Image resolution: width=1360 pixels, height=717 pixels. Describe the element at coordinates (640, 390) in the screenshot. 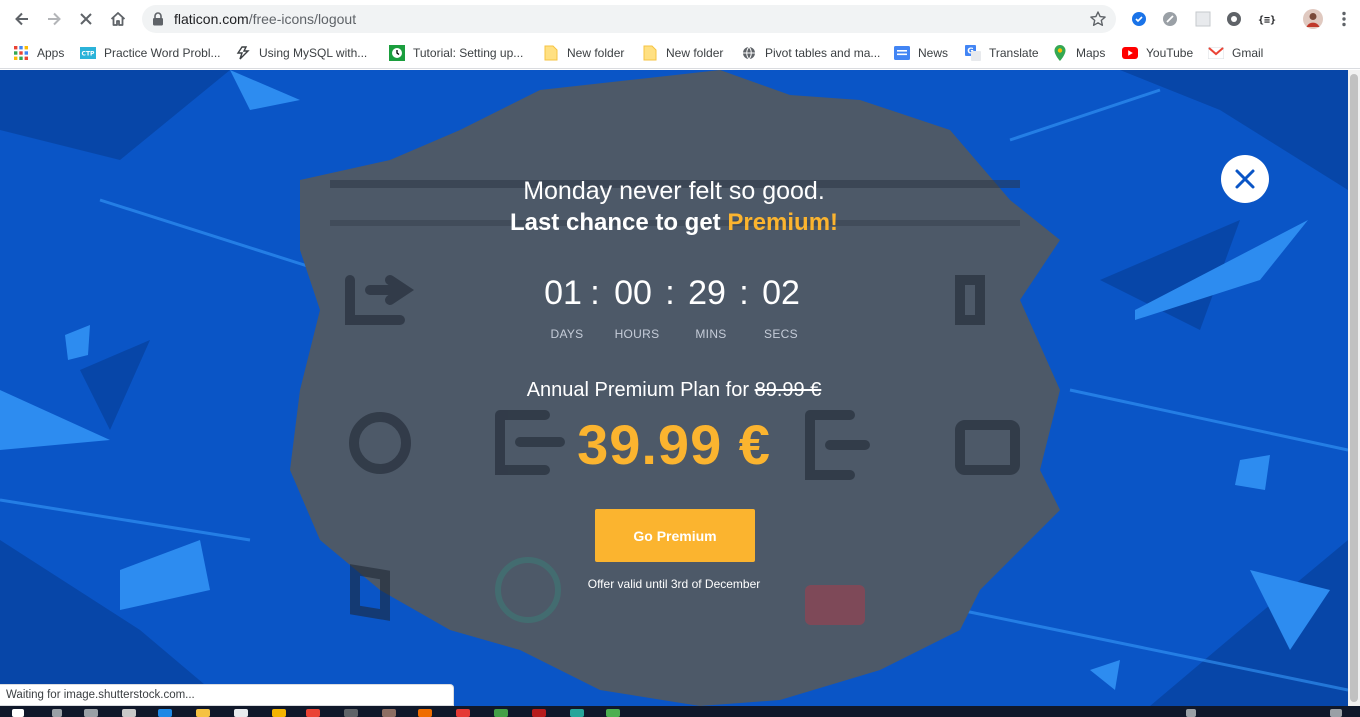

I see `plan-text: Annual Premium Plan for` at that location.